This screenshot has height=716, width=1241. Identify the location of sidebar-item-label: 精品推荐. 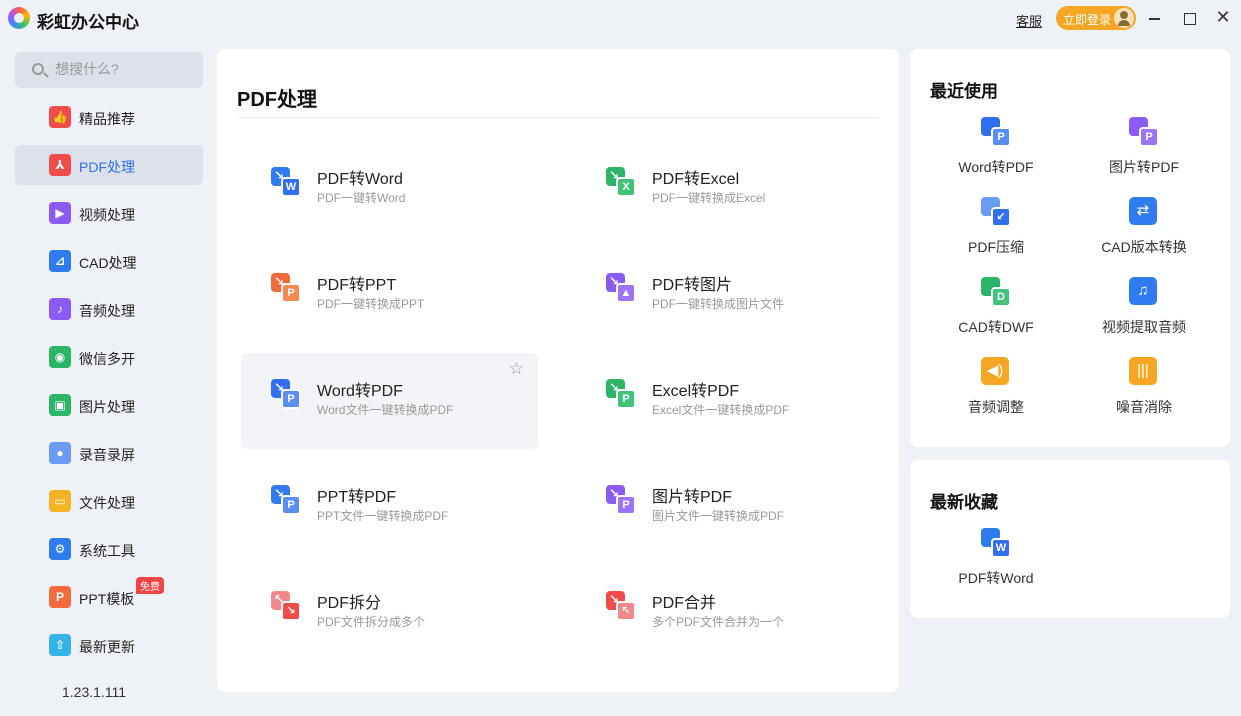
(107, 119).